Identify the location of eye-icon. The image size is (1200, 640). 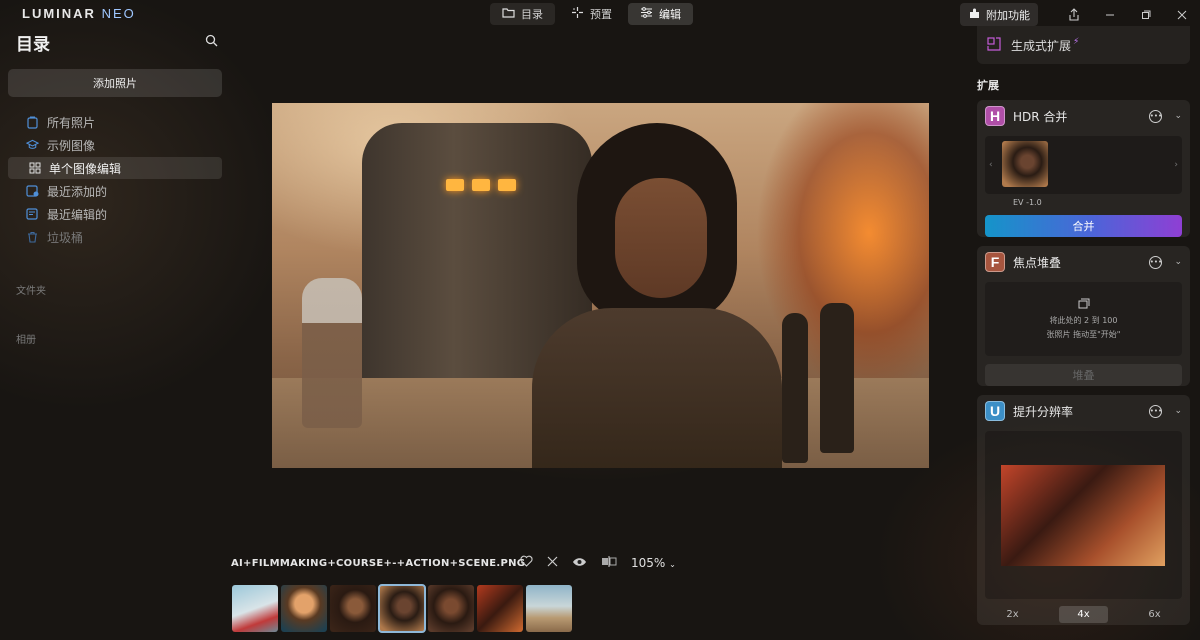
(579, 563).